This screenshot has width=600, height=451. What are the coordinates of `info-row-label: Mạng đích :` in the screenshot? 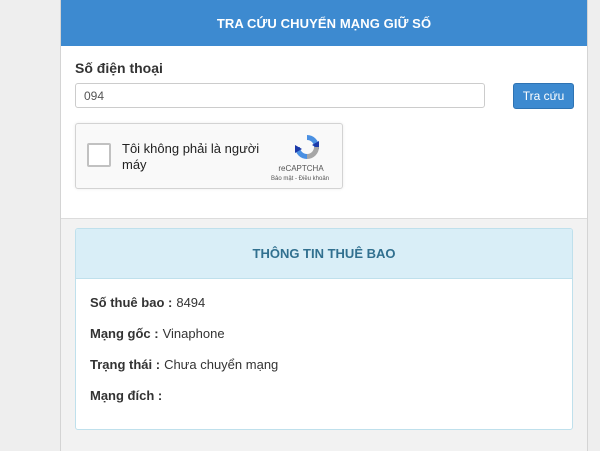 It's located at (126, 395).